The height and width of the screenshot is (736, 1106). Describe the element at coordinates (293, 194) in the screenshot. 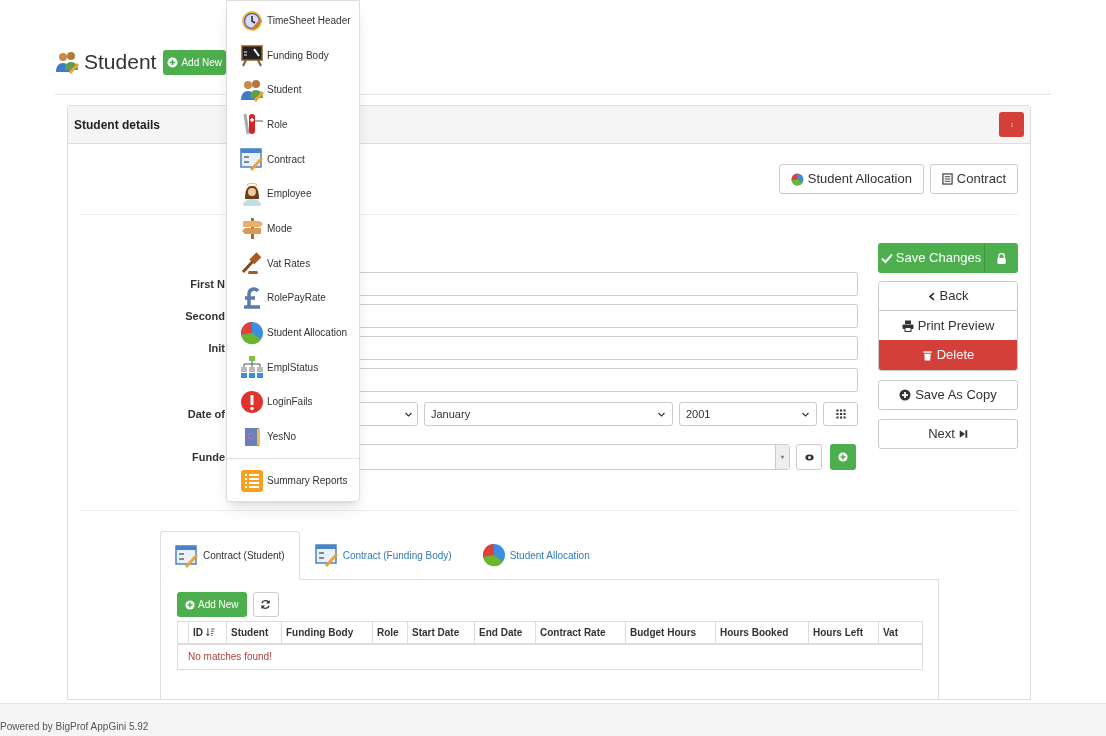

I see `menu-item: Employee` at that location.